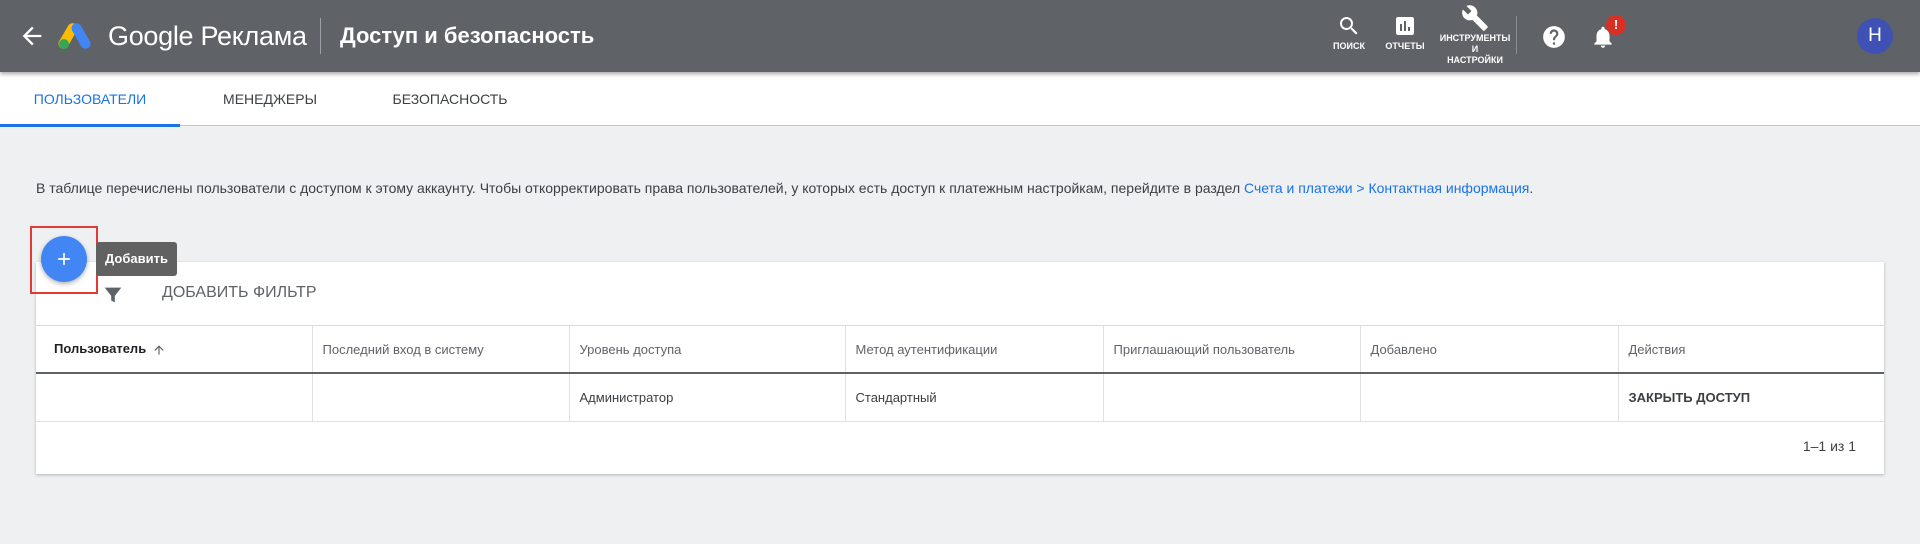 This screenshot has height=544, width=1920. Describe the element at coordinates (707, 397) in the screenshot. I see `cell-access-level: Администратор` at that location.